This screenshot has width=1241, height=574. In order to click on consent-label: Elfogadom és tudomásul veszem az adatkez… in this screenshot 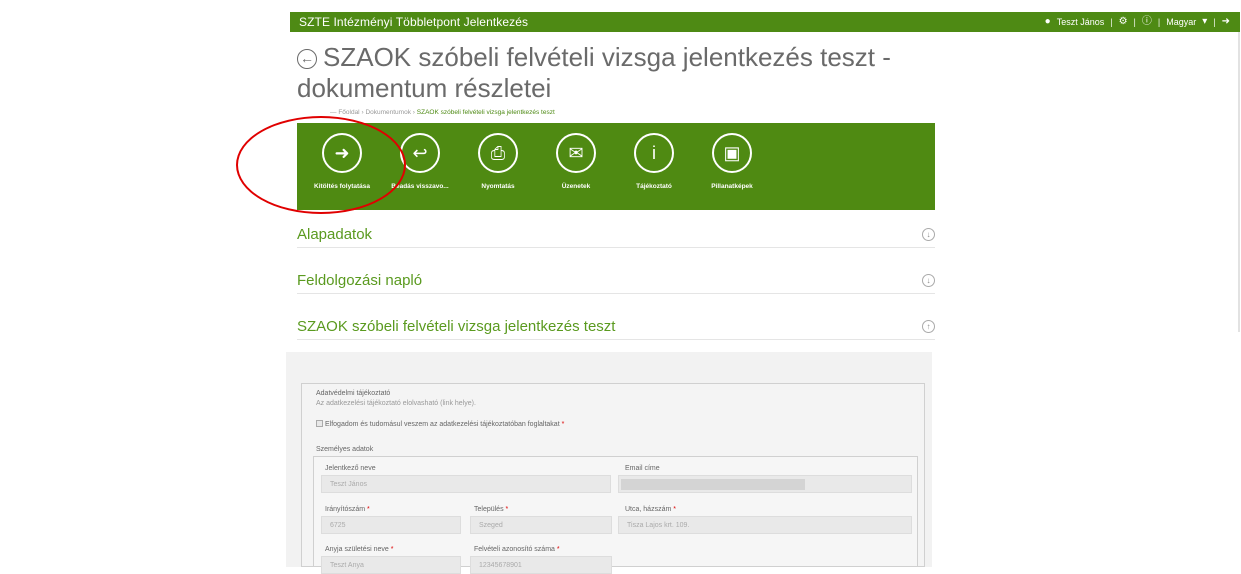, I will do `click(442, 424)`.